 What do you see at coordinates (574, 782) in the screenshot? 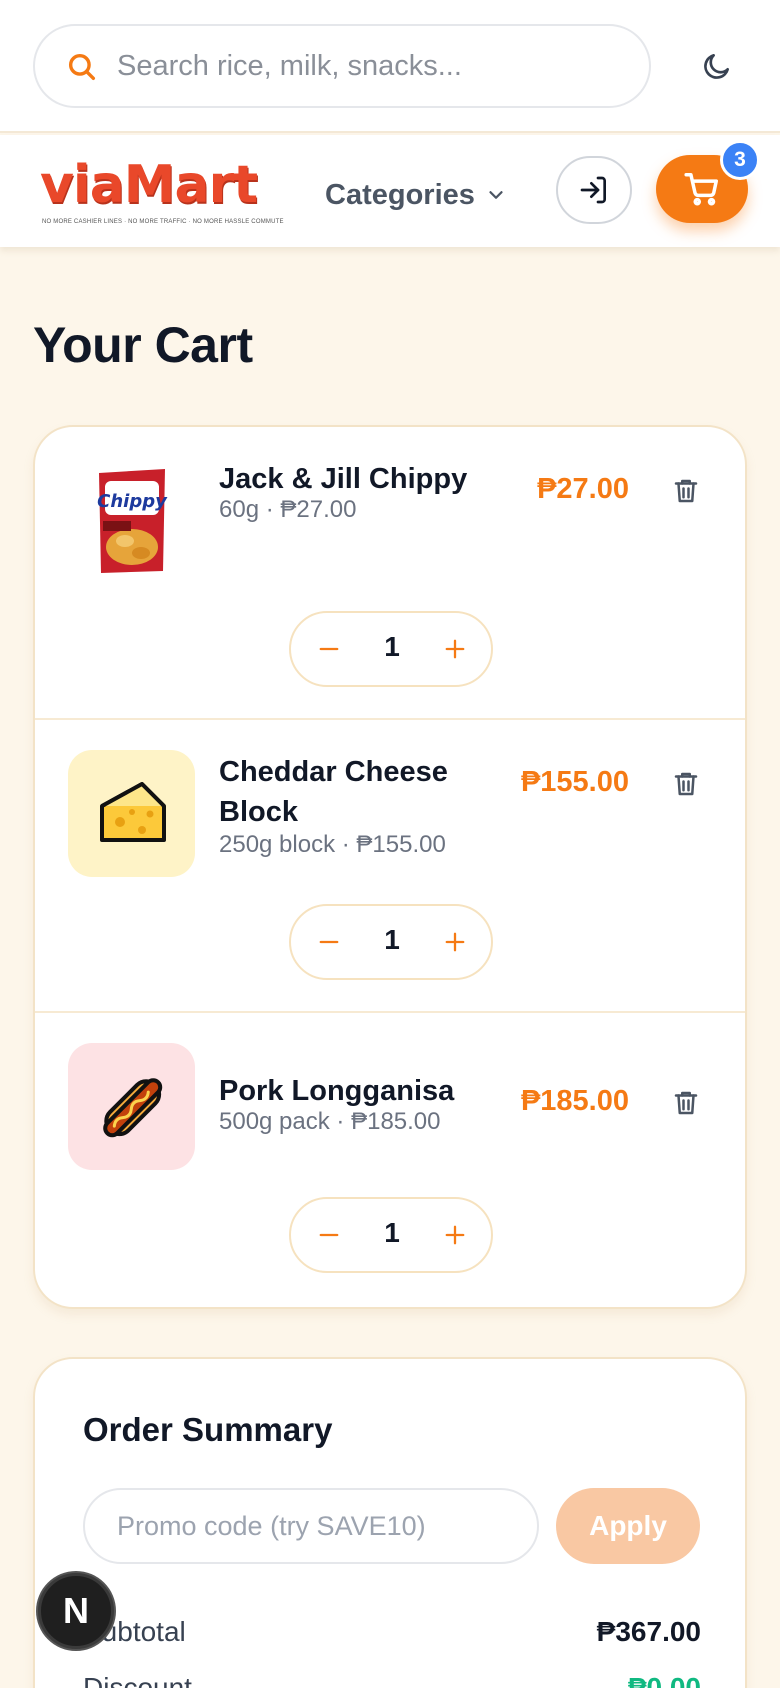
I see `item-price: ₱155.00` at bounding box center [574, 782].